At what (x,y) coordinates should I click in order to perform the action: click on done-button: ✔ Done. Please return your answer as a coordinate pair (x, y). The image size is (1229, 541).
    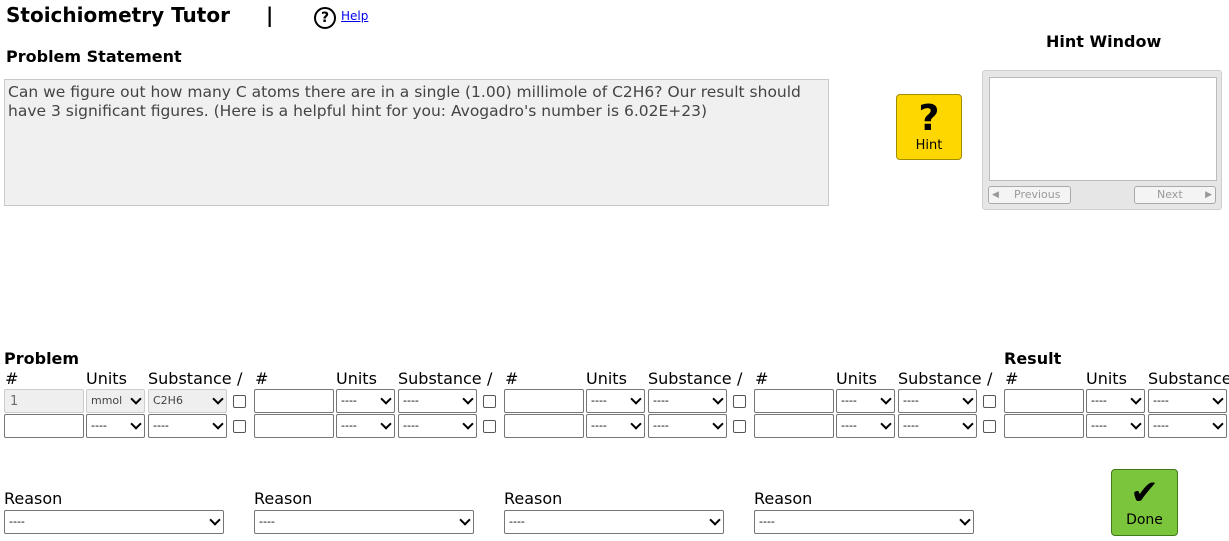
    Looking at the image, I should click on (1144, 502).